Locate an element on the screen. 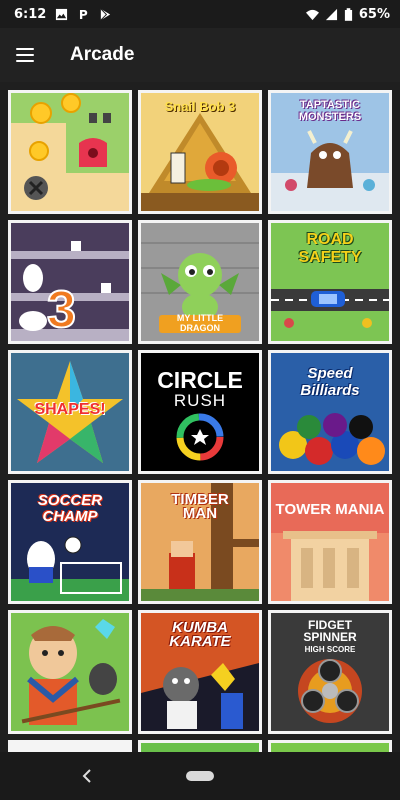 Image resolution: width=400 pixels, height=800 pixels. game-tile-coin-game is located at coordinates (70, 152).